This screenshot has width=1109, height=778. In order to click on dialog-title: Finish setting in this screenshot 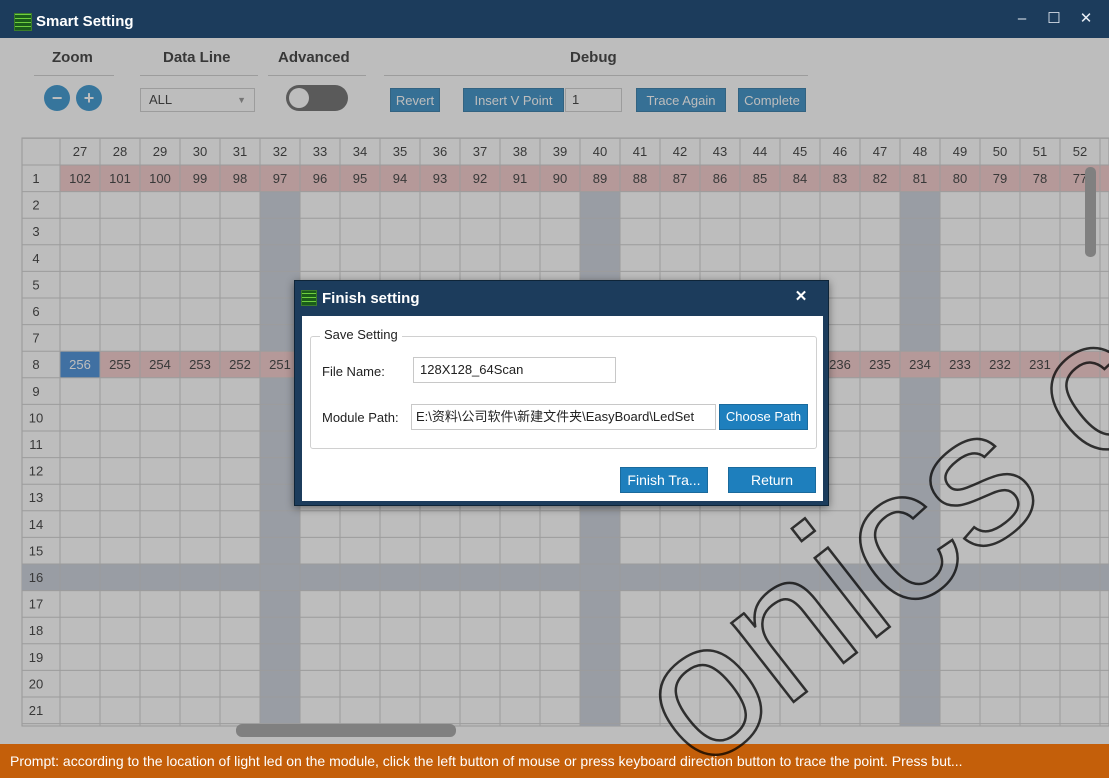, I will do `click(371, 298)`.